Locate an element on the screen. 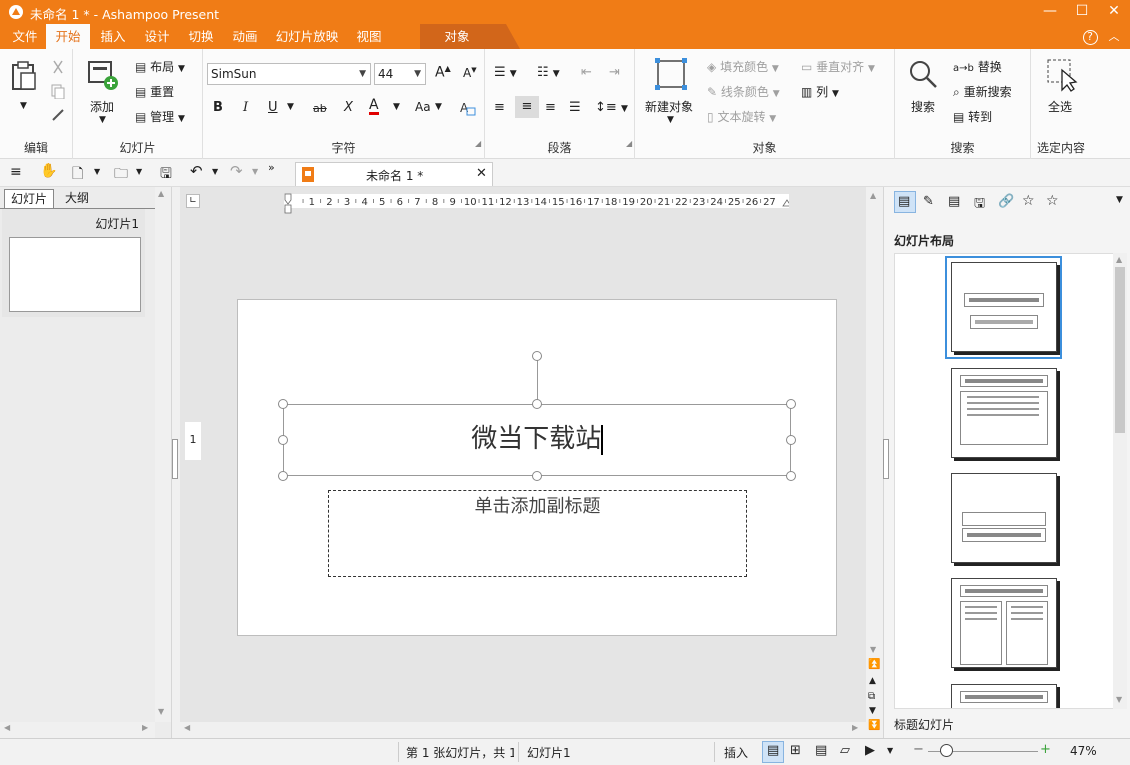 This screenshot has width=1130, height=765. layout-two-content is located at coordinates (1004, 623).